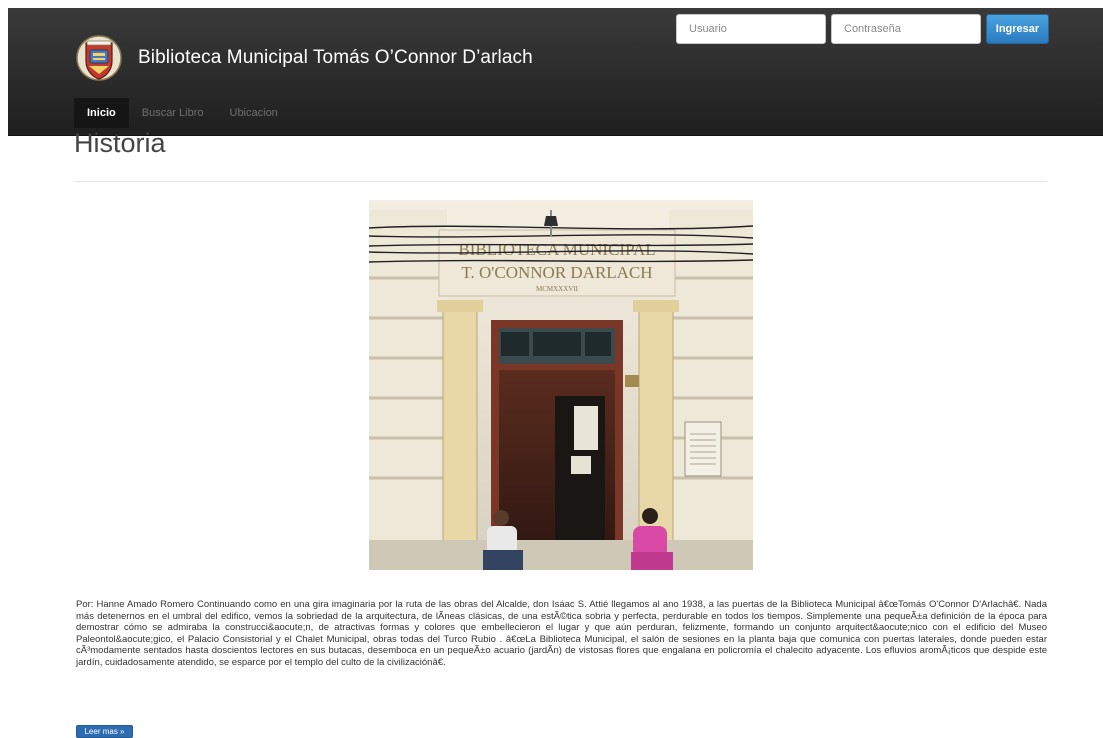 The image size is (1103, 738). I want to click on password-input, so click(906, 29).